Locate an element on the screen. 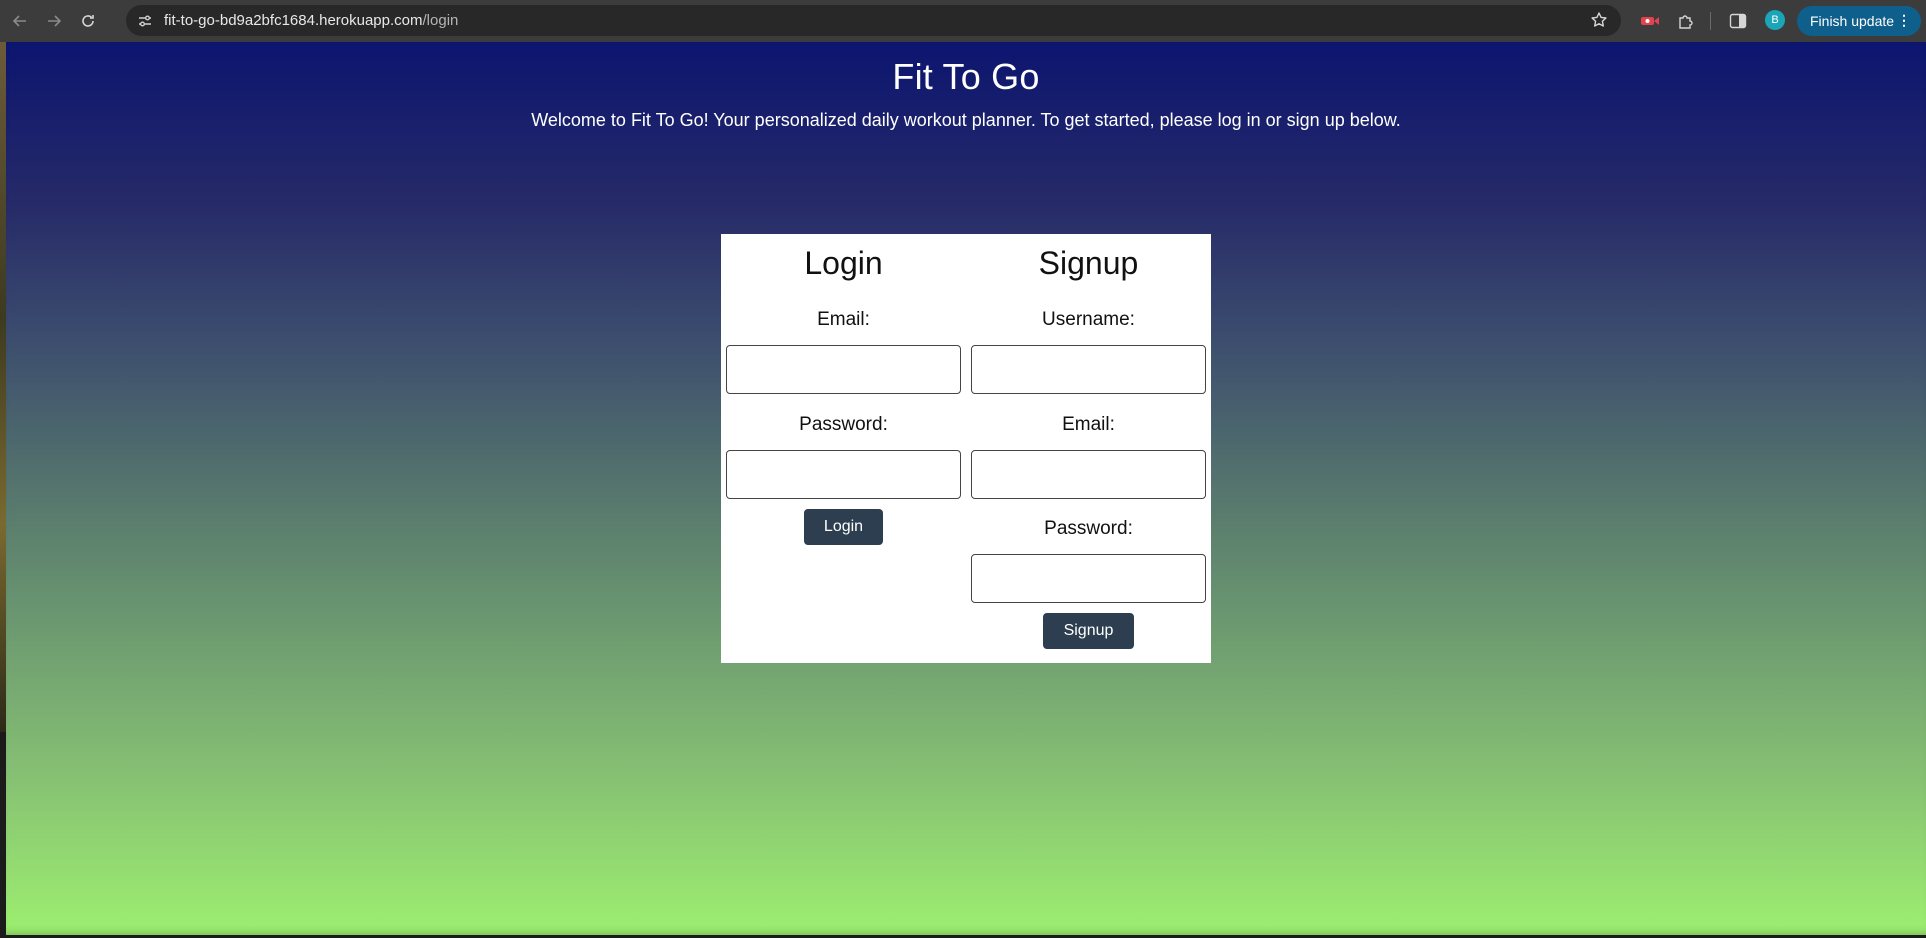 The width and height of the screenshot is (1926, 938). site-settings-icon is located at coordinates (145, 21).